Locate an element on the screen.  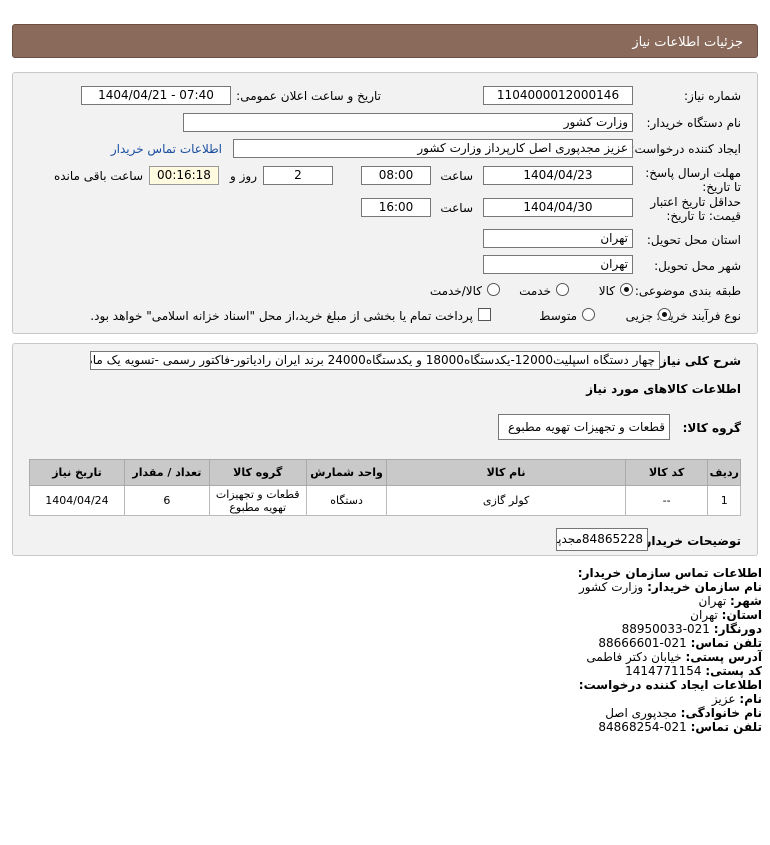
creator-label: ایجاد کننده درخواست: is located at coordinates (685, 149).